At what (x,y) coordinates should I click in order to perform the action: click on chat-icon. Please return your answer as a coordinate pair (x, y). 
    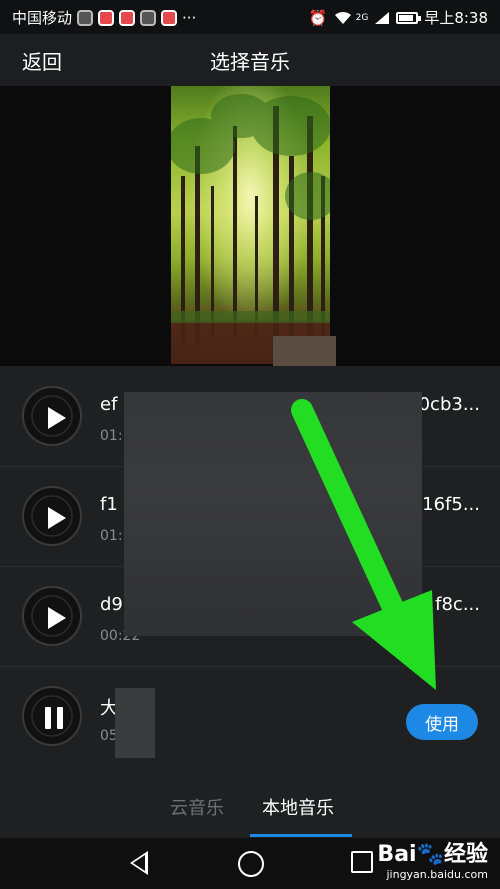
    Looking at the image, I should click on (148, 17).